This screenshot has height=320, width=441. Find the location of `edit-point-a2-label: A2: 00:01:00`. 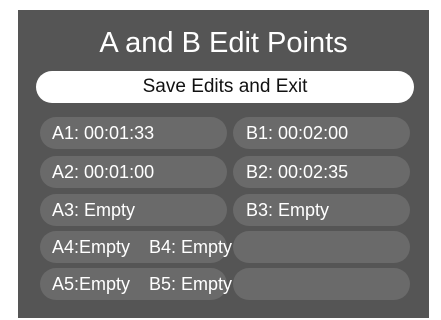

edit-point-a2-label: A2: 00:01:00 is located at coordinates (103, 172).